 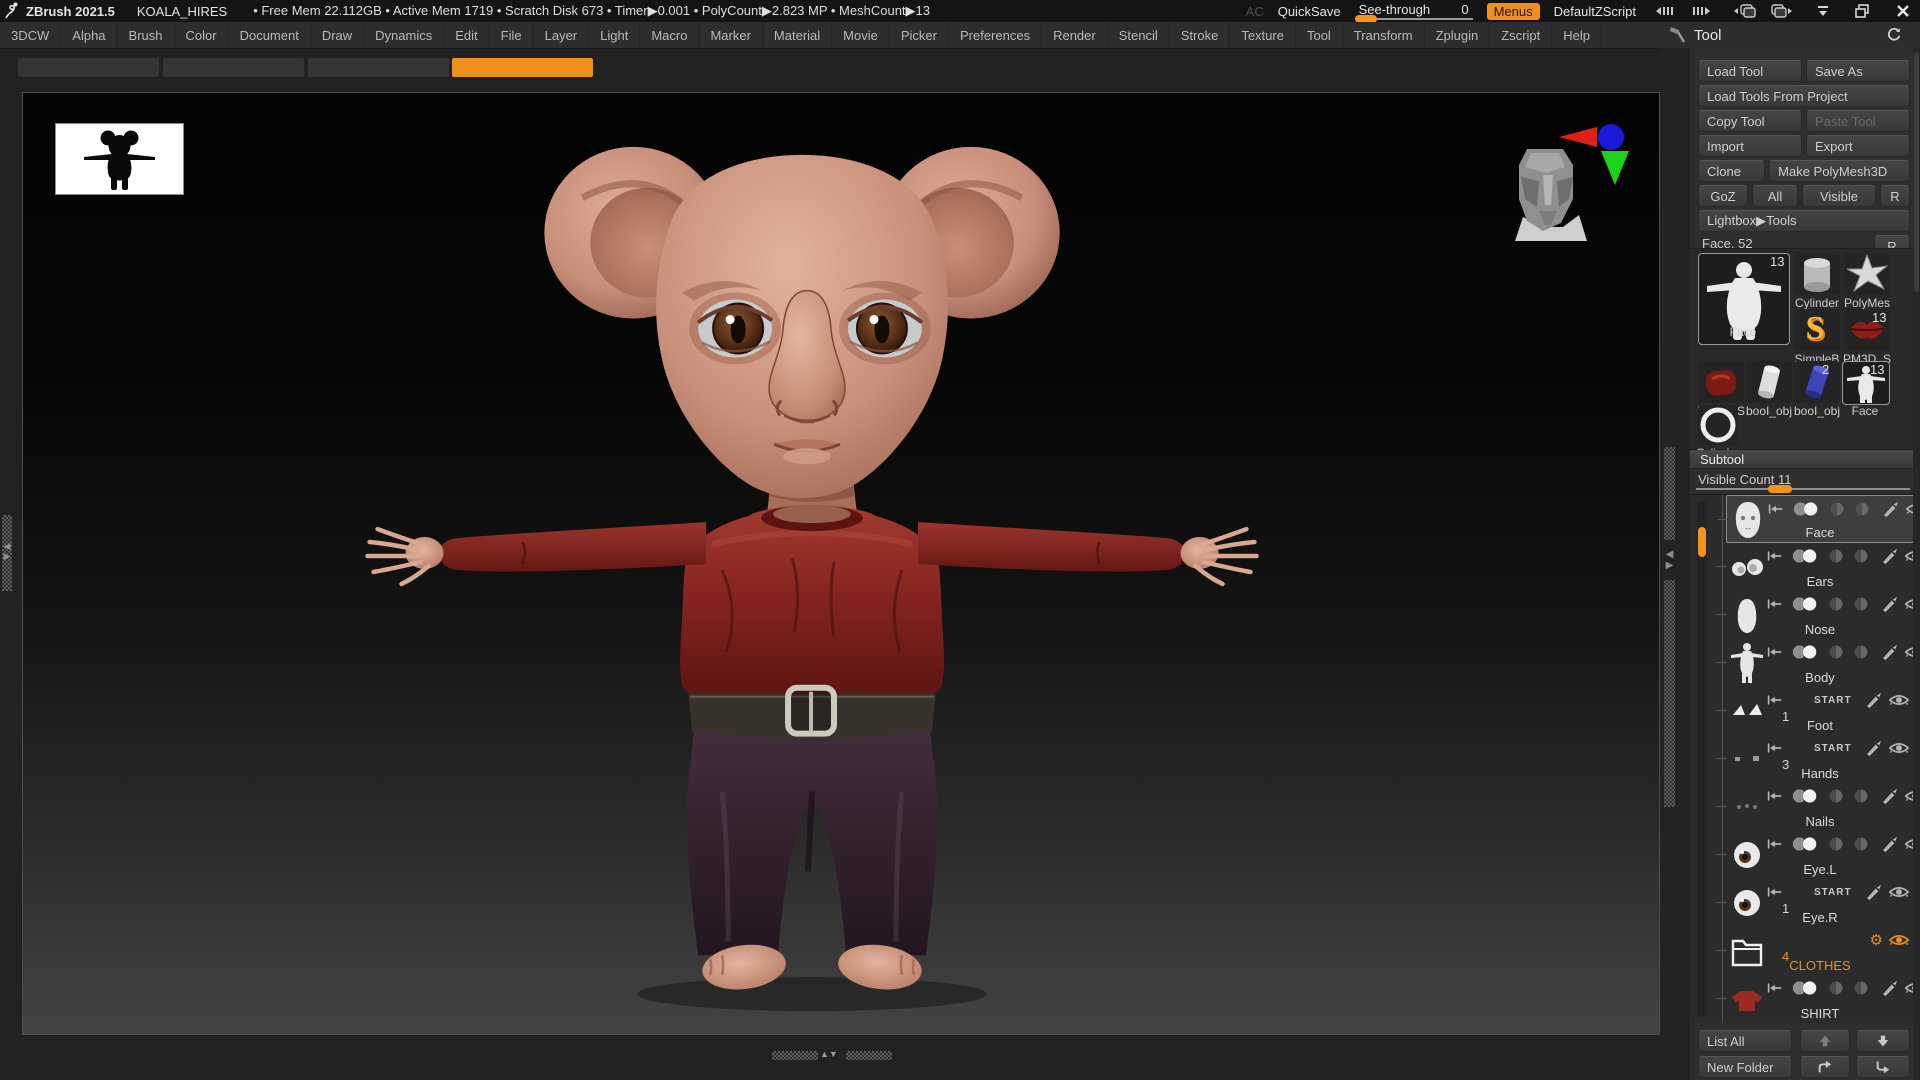 What do you see at coordinates (1916, 172) in the screenshot?
I see `panel-scrollbar-thumb` at bounding box center [1916, 172].